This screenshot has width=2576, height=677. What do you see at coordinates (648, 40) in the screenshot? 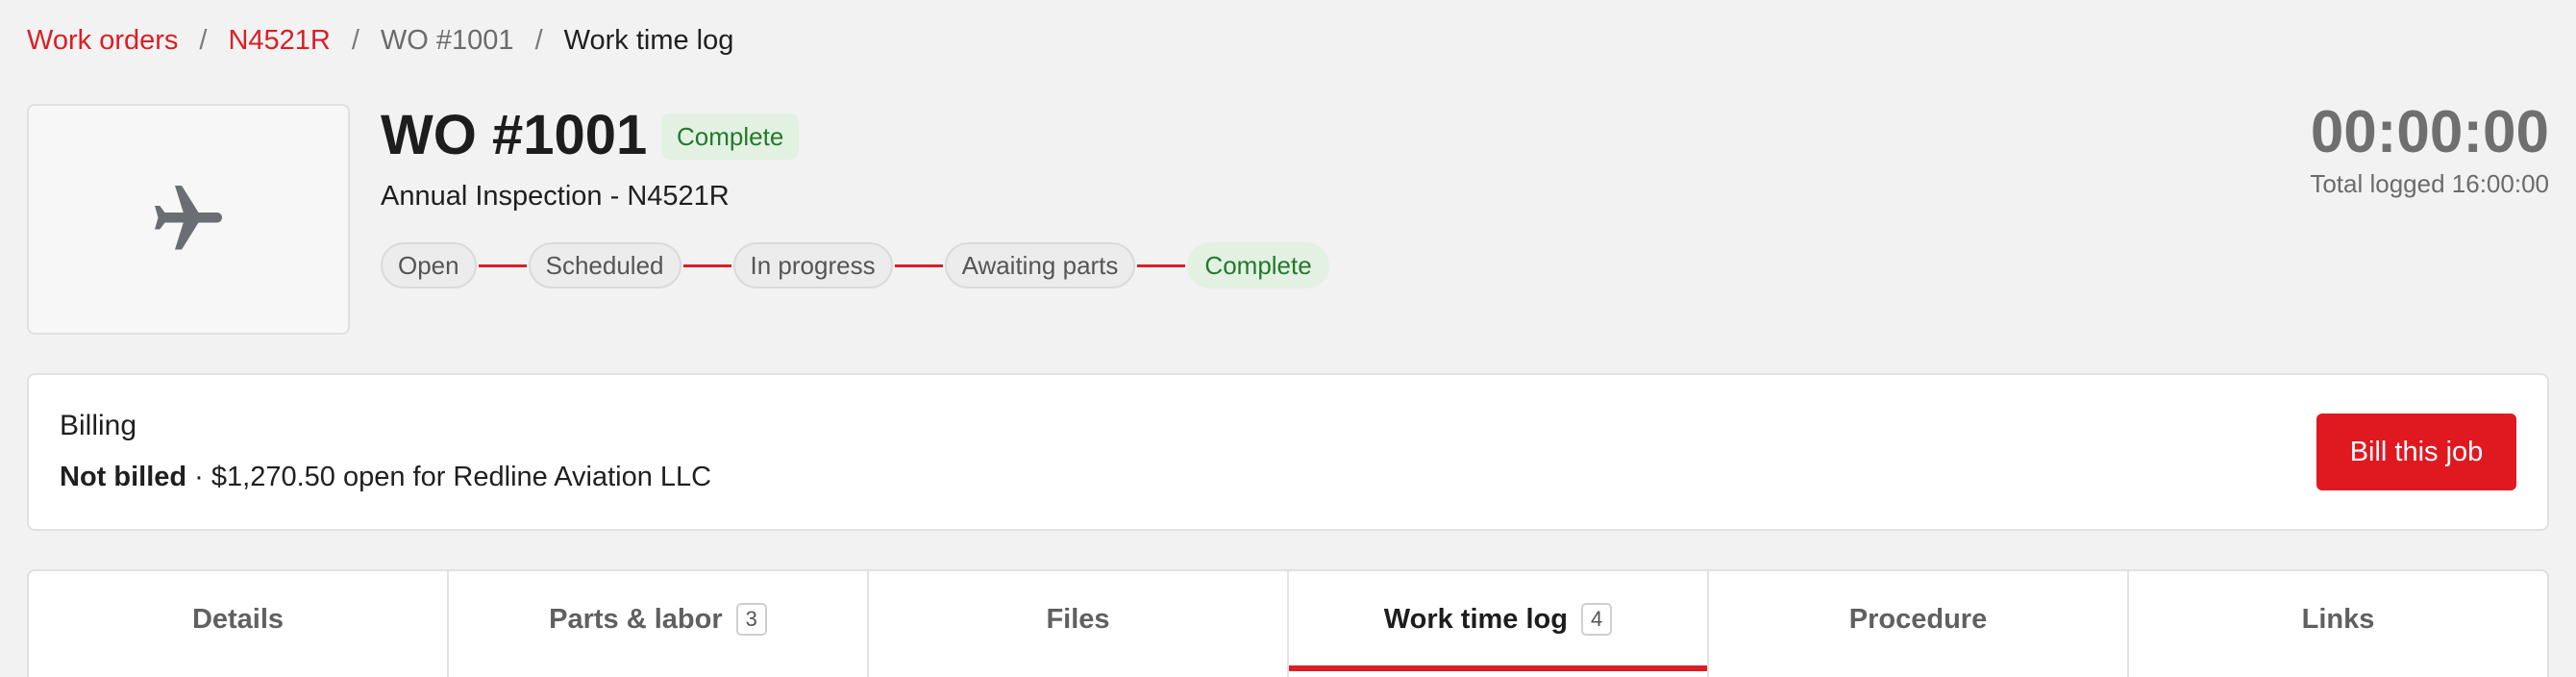
I see `breadcrumb-current: Work time log` at bounding box center [648, 40].